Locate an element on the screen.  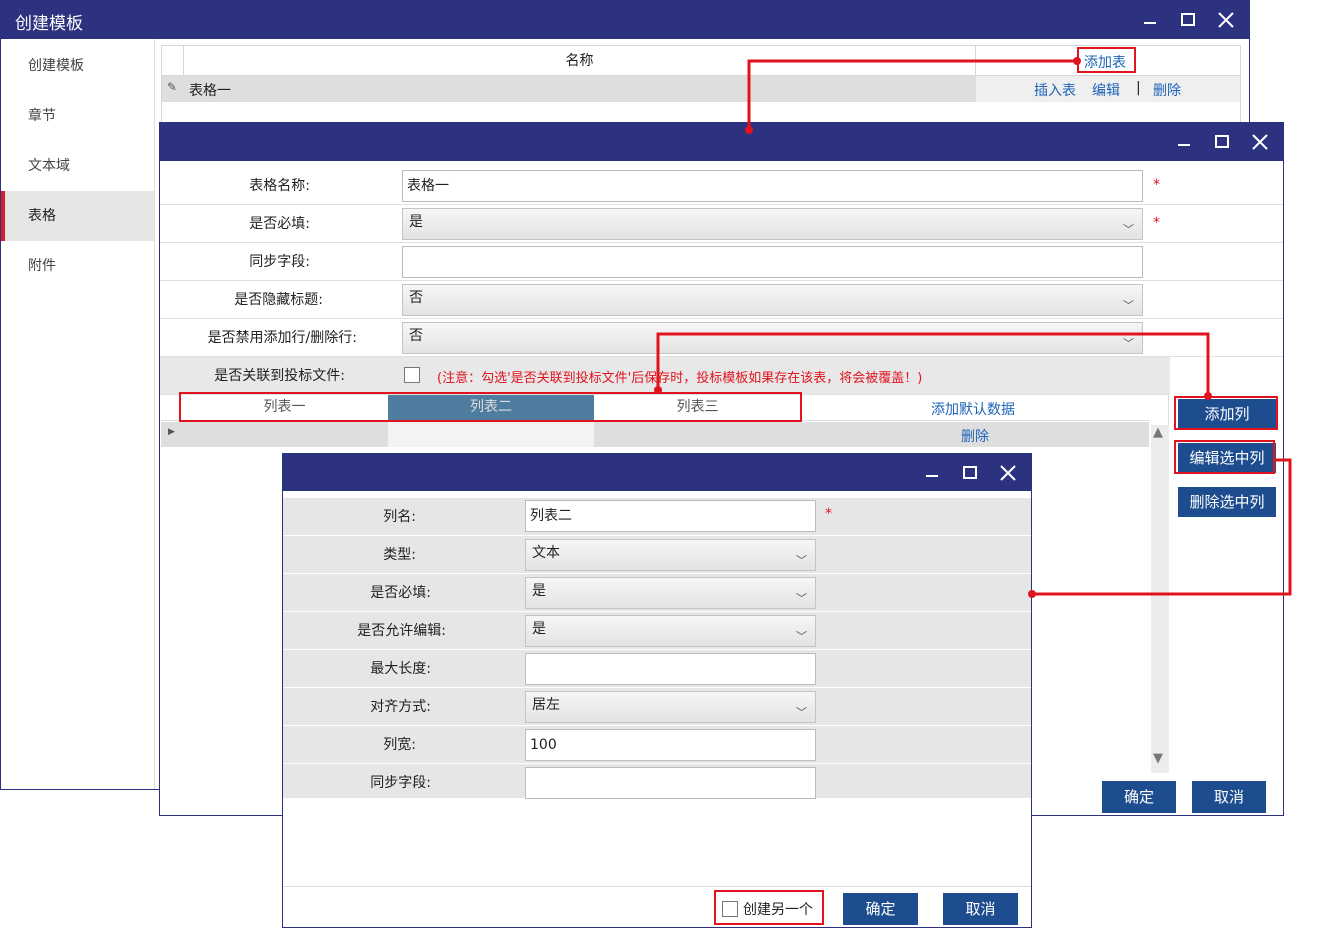
scroll-up-icon: ▲ is located at coordinates (1158, 432).